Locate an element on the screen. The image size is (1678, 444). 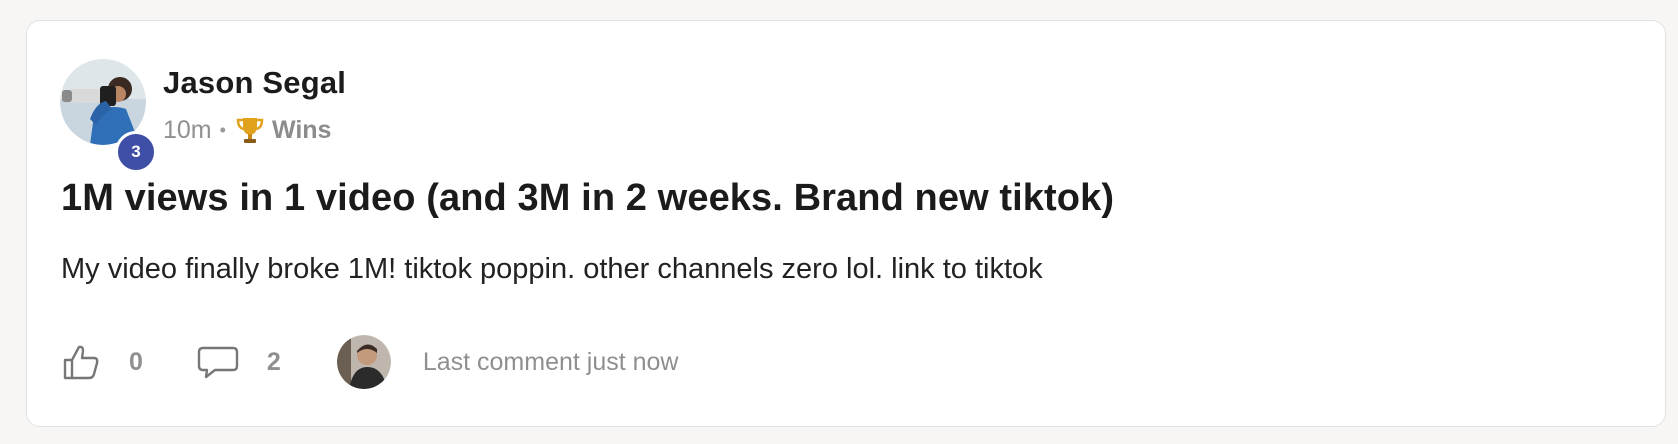
last-comment-text: Last comment just now is located at coordinates (550, 361).